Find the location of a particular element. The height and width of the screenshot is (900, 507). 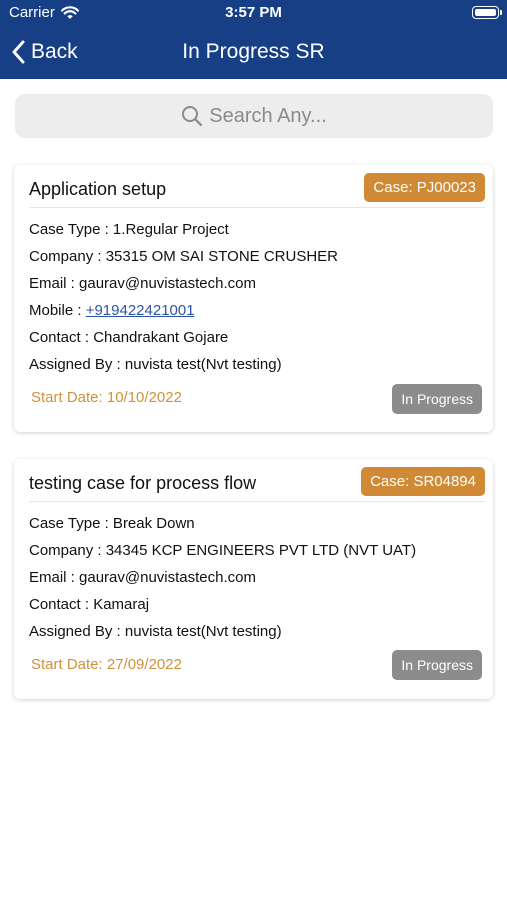

page-title: In Progress SR is located at coordinates (253, 51).